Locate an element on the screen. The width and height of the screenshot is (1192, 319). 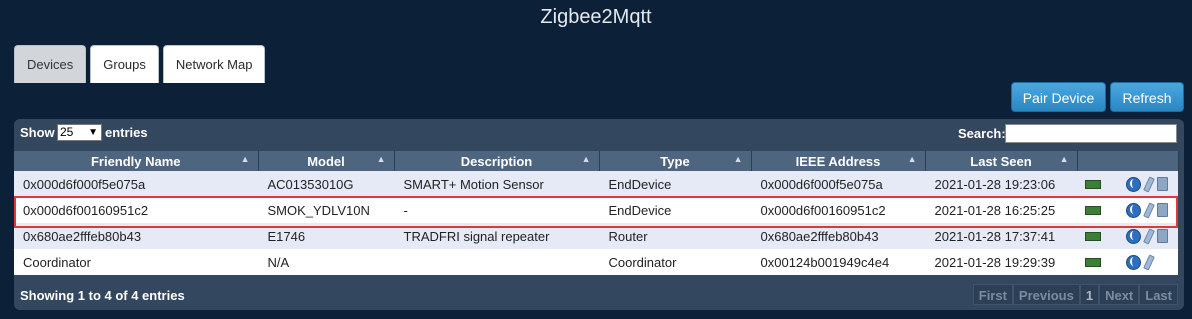
column-header-last-seen: Last Seen ▲ is located at coordinates (1001, 161).